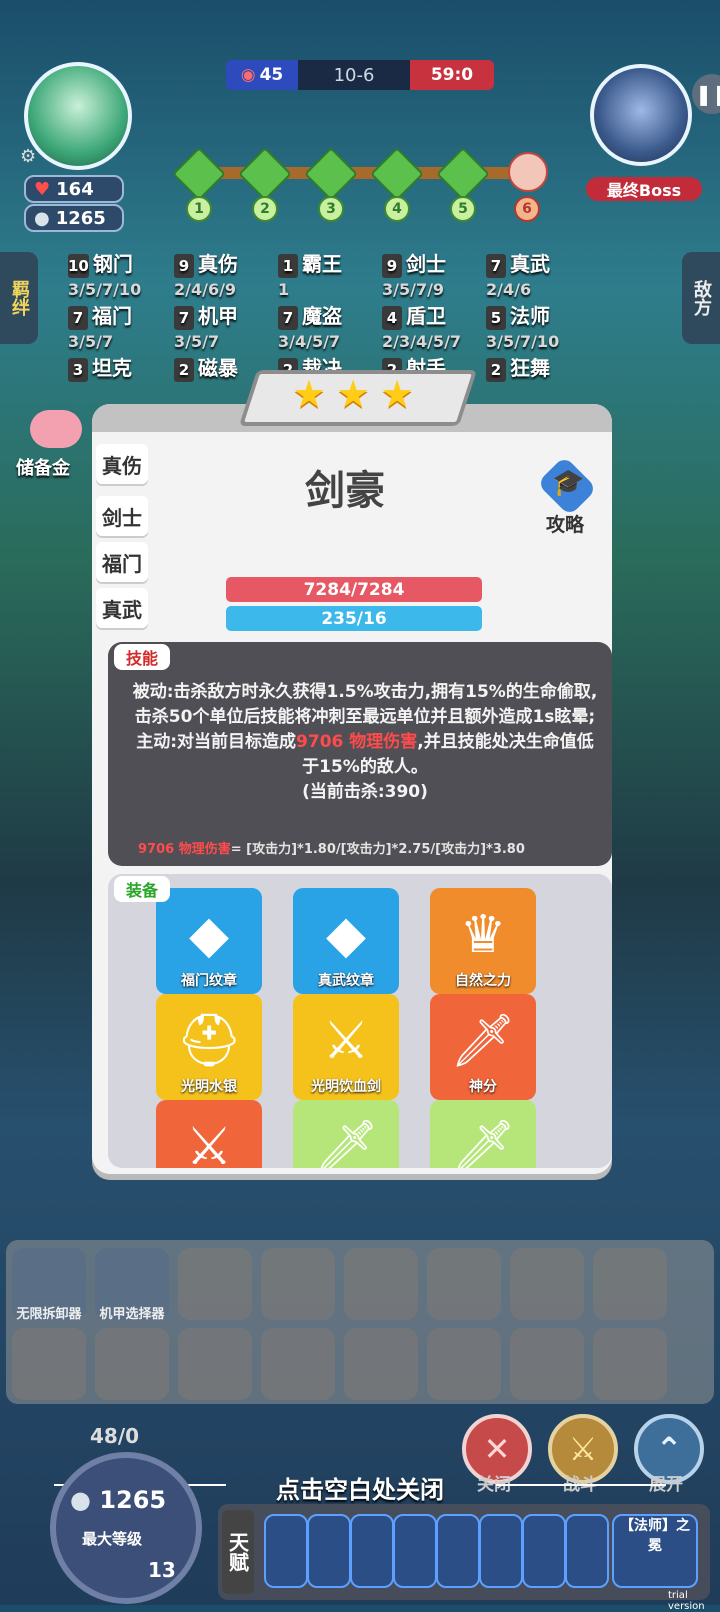  I want to click on enemy-tab: 敌方, so click(701, 298).